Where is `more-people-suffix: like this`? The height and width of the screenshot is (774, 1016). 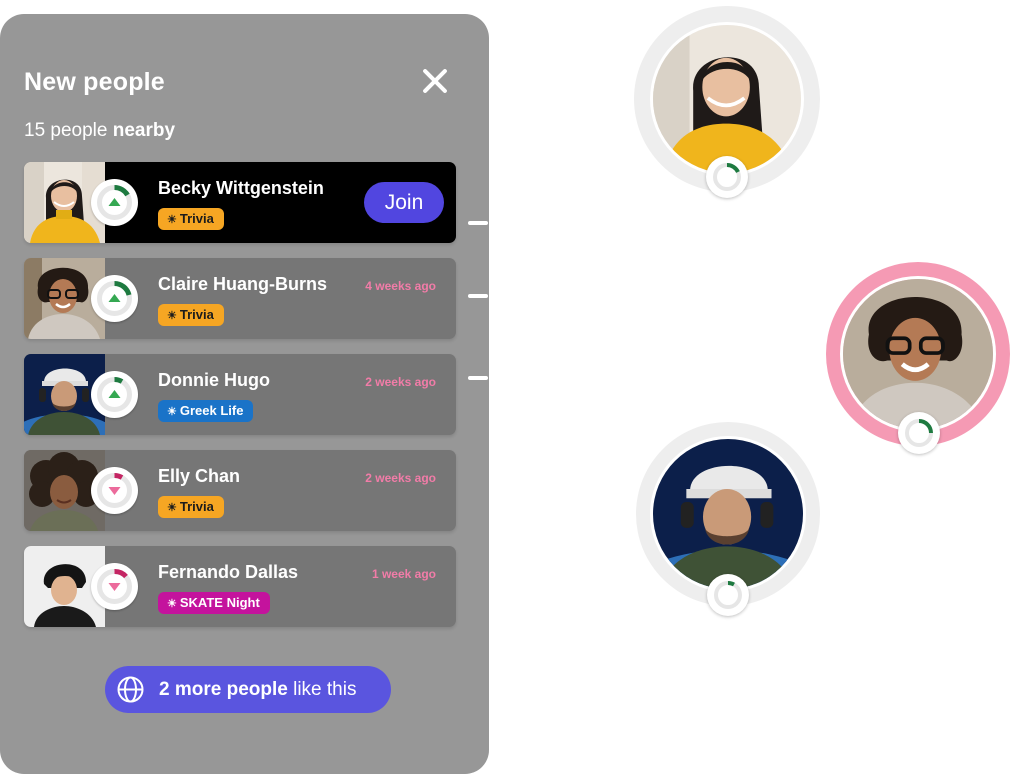
more-people-suffix: like this is located at coordinates (325, 689).